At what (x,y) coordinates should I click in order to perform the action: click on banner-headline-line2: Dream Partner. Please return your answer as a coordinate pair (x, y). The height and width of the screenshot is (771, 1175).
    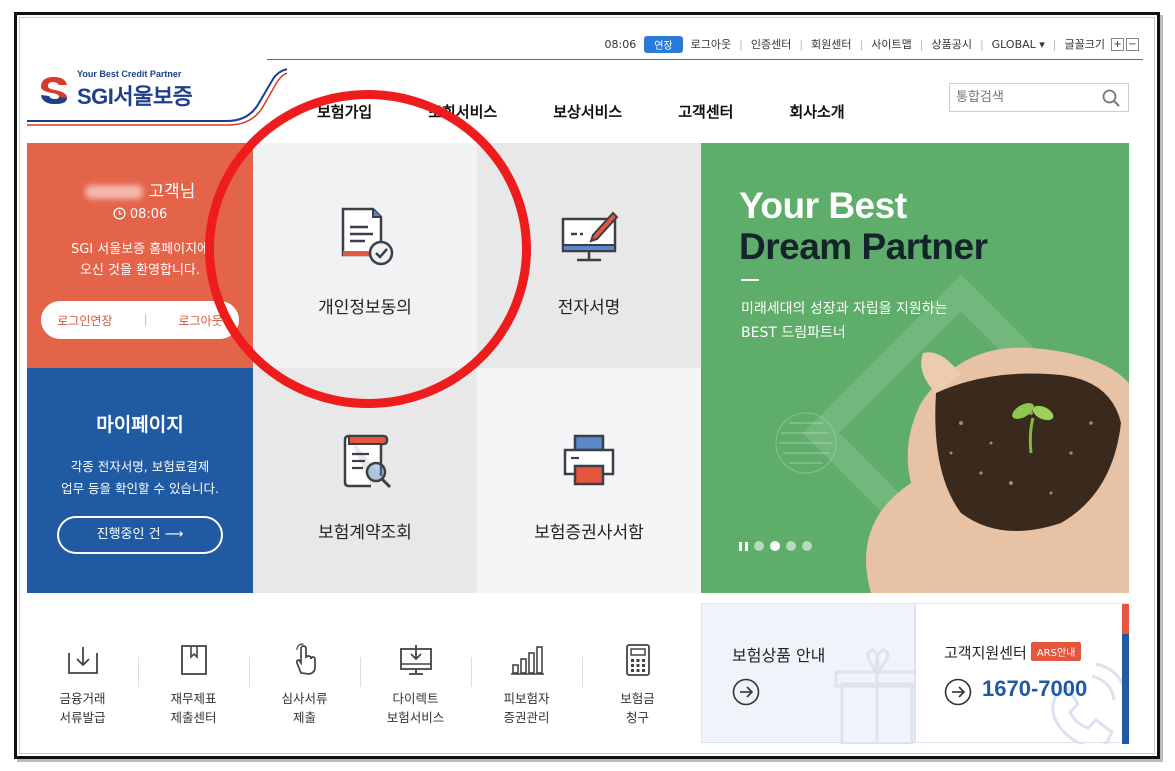
    Looking at the image, I should click on (863, 246).